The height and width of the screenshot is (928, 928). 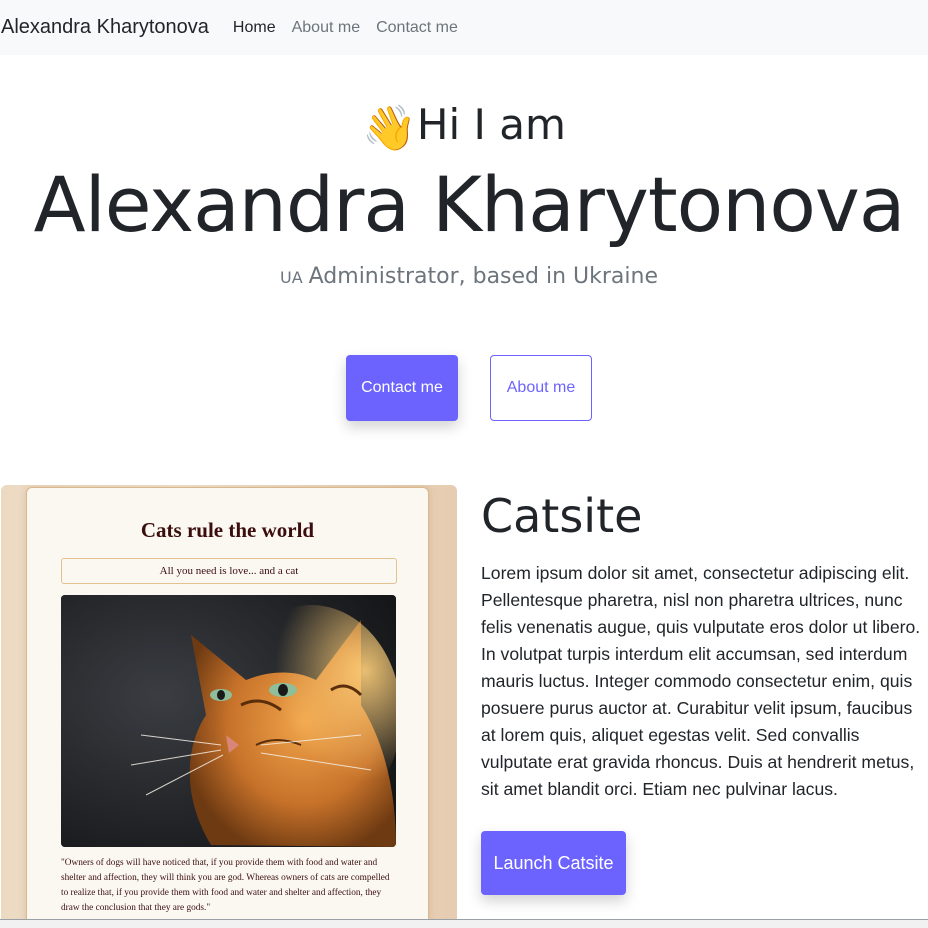 What do you see at coordinates (491, 124) in the screenshot?
I see `greeting-text: Hi I am` at bounding box center [491, 124].